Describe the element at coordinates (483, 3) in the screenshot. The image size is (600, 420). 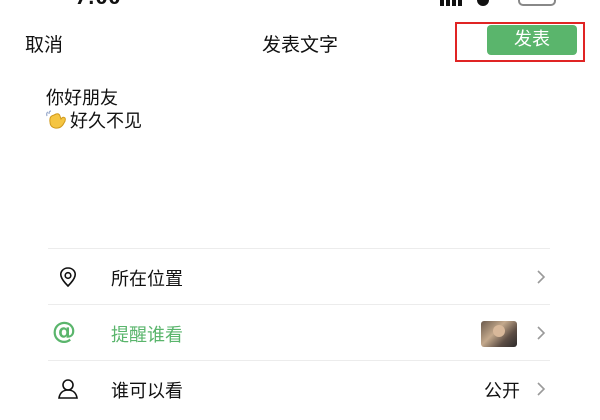
I see `wifi-icon` at that location.